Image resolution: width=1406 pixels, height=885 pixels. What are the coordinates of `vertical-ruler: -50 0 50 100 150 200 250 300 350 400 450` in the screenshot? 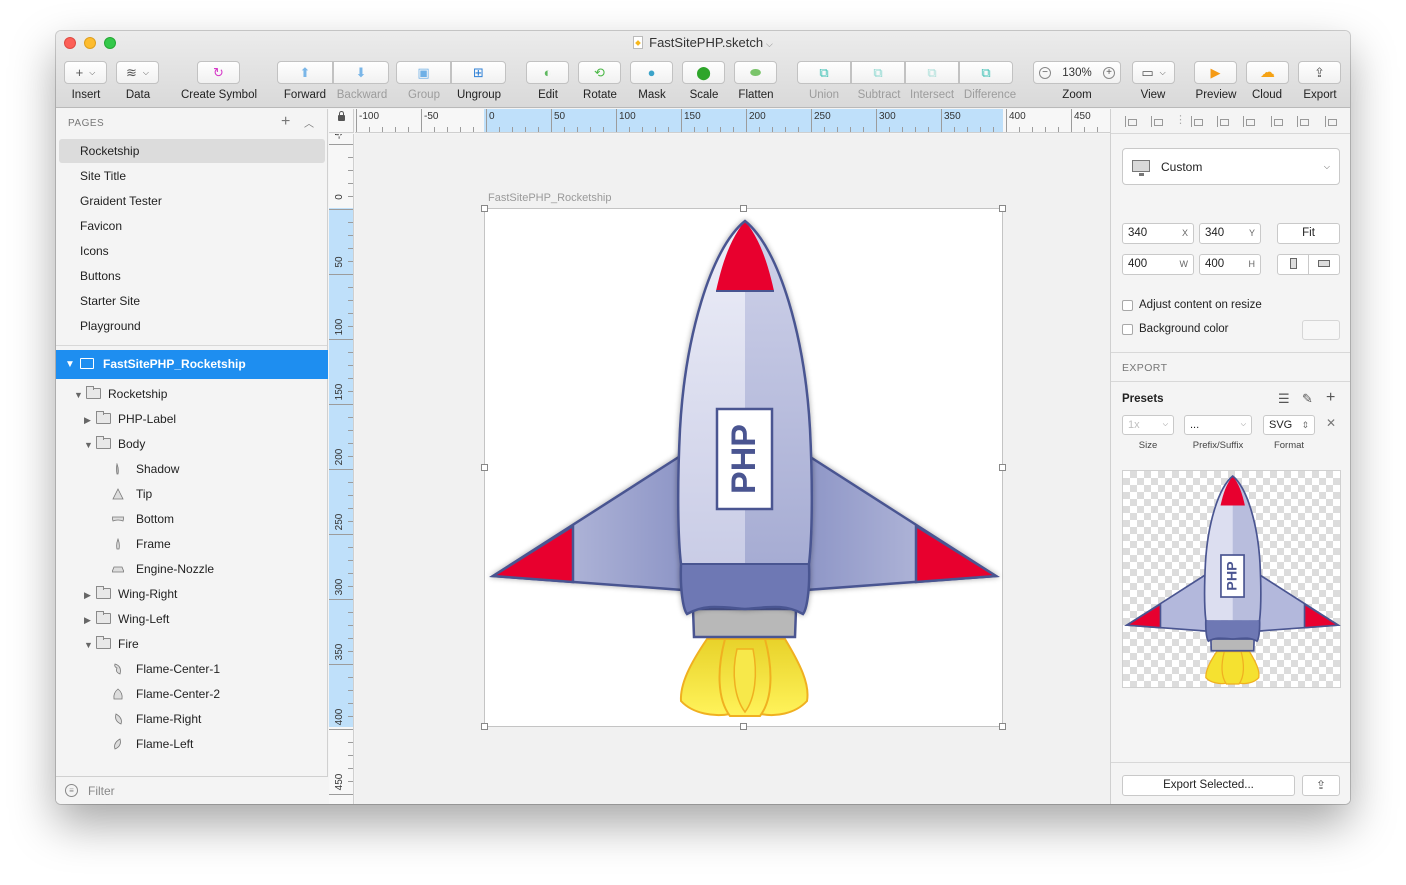 It's located at (341, 469).